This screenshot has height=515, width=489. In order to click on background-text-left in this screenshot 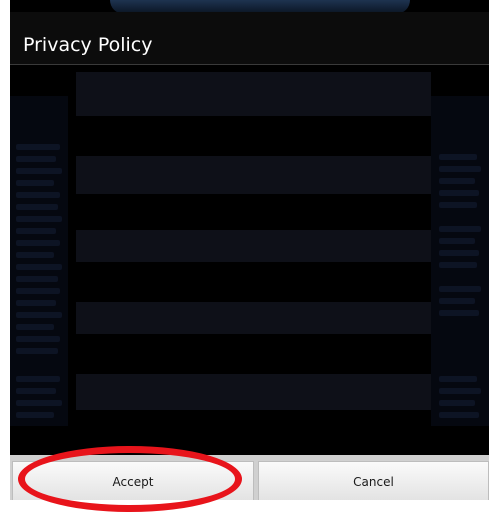, I will do `click(39, 261)`.